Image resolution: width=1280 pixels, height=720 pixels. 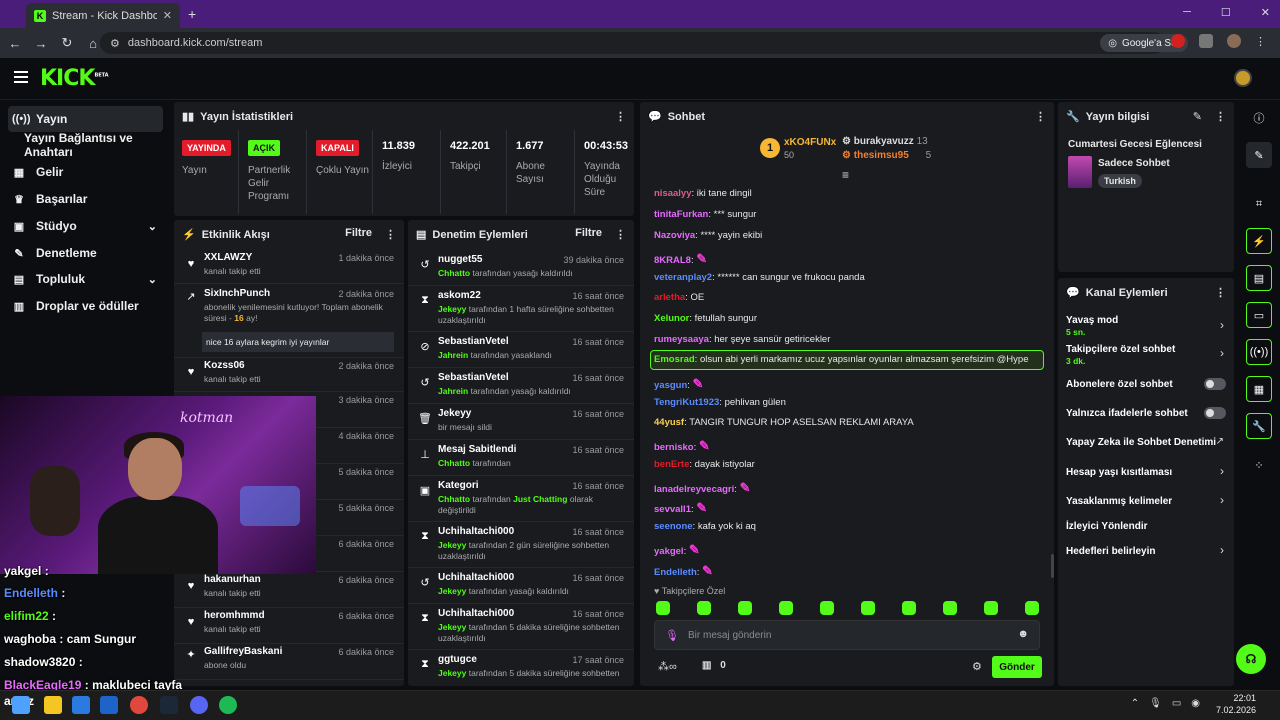 What do you see at coordinates (667, 666) in the screenshot?
I see `points-icon: ⁂∞` at bounding box center [667, 666].